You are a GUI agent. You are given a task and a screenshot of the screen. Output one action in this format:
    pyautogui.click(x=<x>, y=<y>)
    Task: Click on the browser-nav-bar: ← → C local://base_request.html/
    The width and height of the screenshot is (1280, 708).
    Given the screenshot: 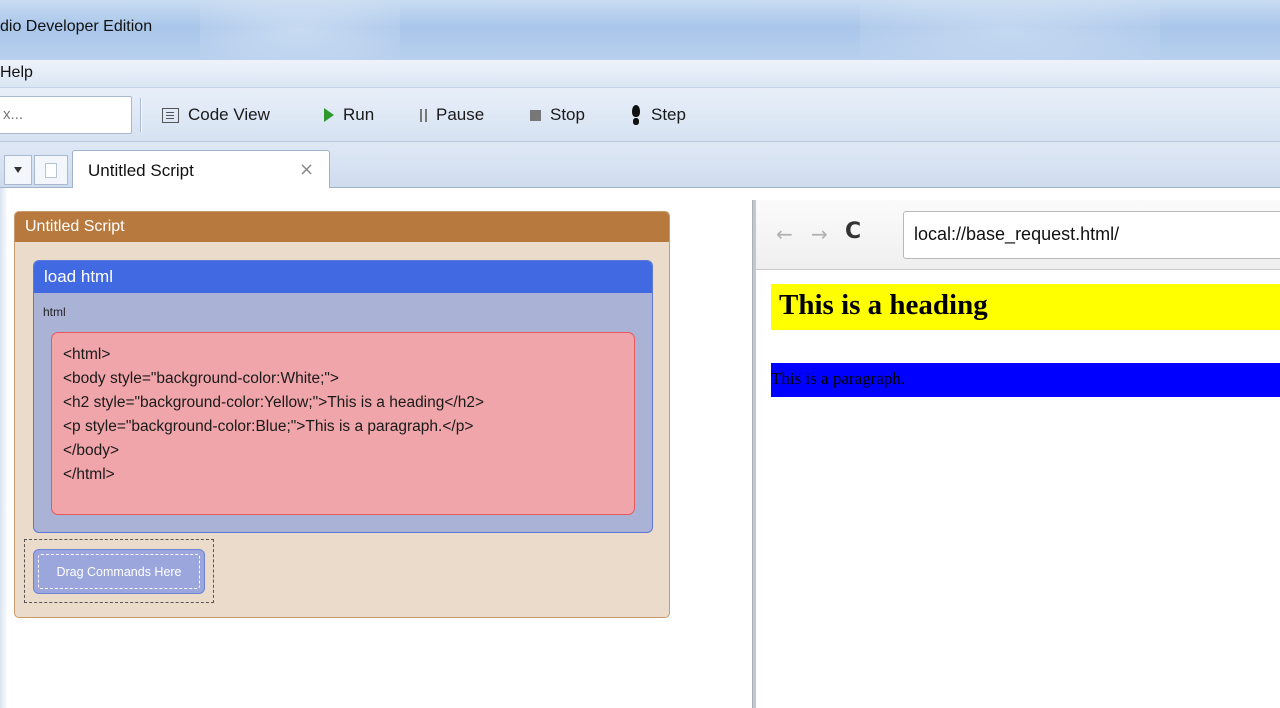 What is the action you would take?
    pyautogui.click(x=1018, y=235)
    